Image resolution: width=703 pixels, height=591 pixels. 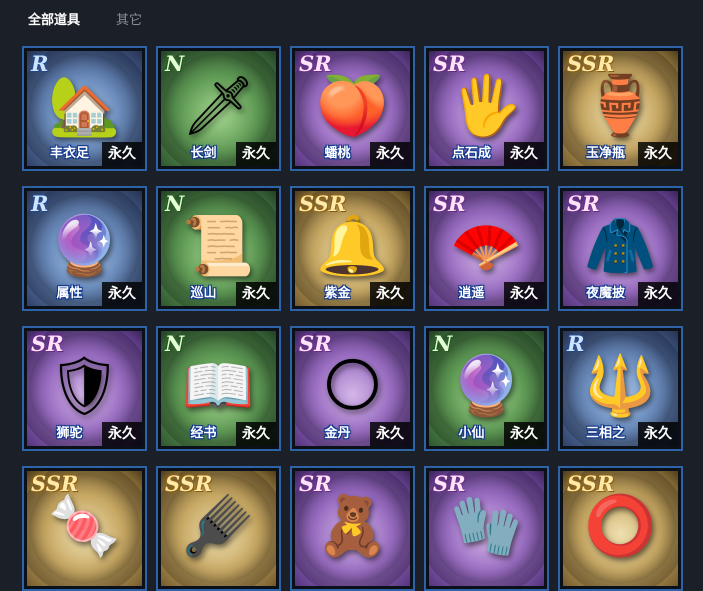 I want to click on item-name: 紫金, so click(x=337, y=293).